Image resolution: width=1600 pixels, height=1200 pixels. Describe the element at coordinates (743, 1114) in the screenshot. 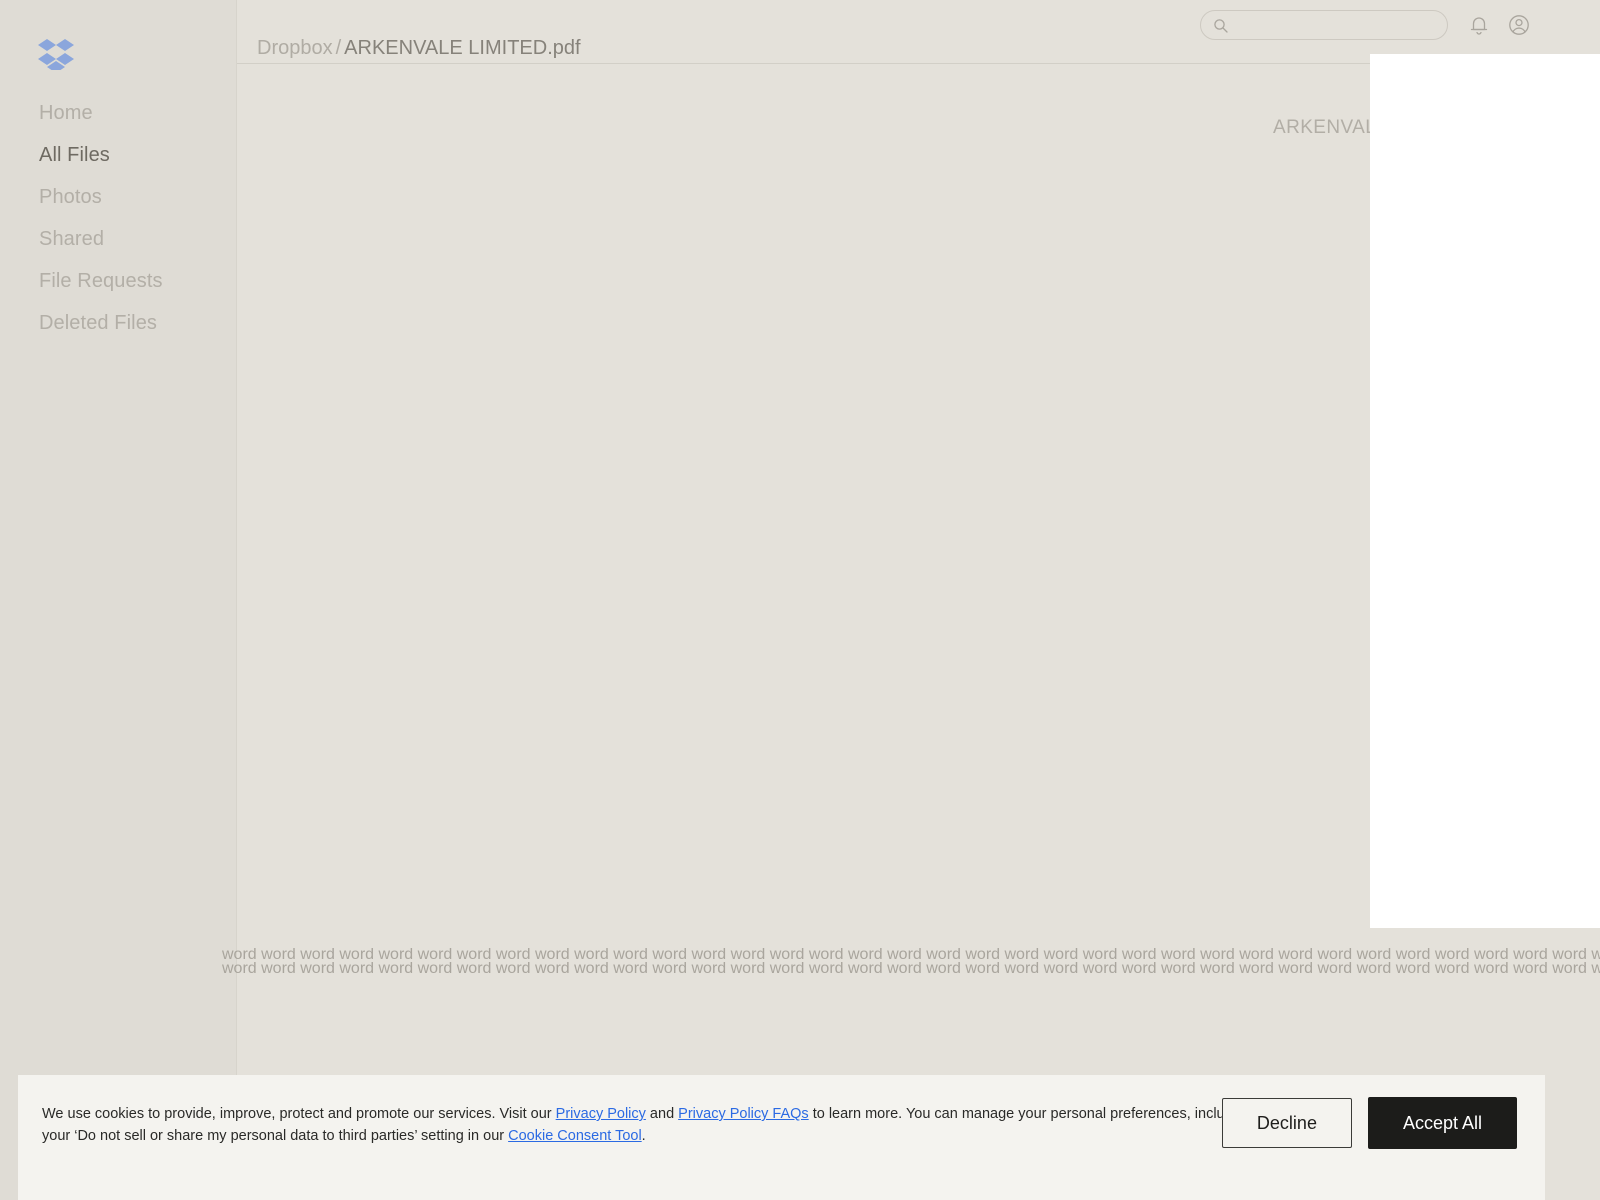

I see `privacy-policy-faqs-link: Privacy Policy FAQs` at that location.